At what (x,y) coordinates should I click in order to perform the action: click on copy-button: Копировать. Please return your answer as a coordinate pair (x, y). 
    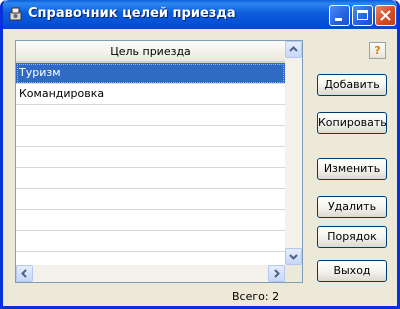
    Looking at the image, I should click on (352, 123).